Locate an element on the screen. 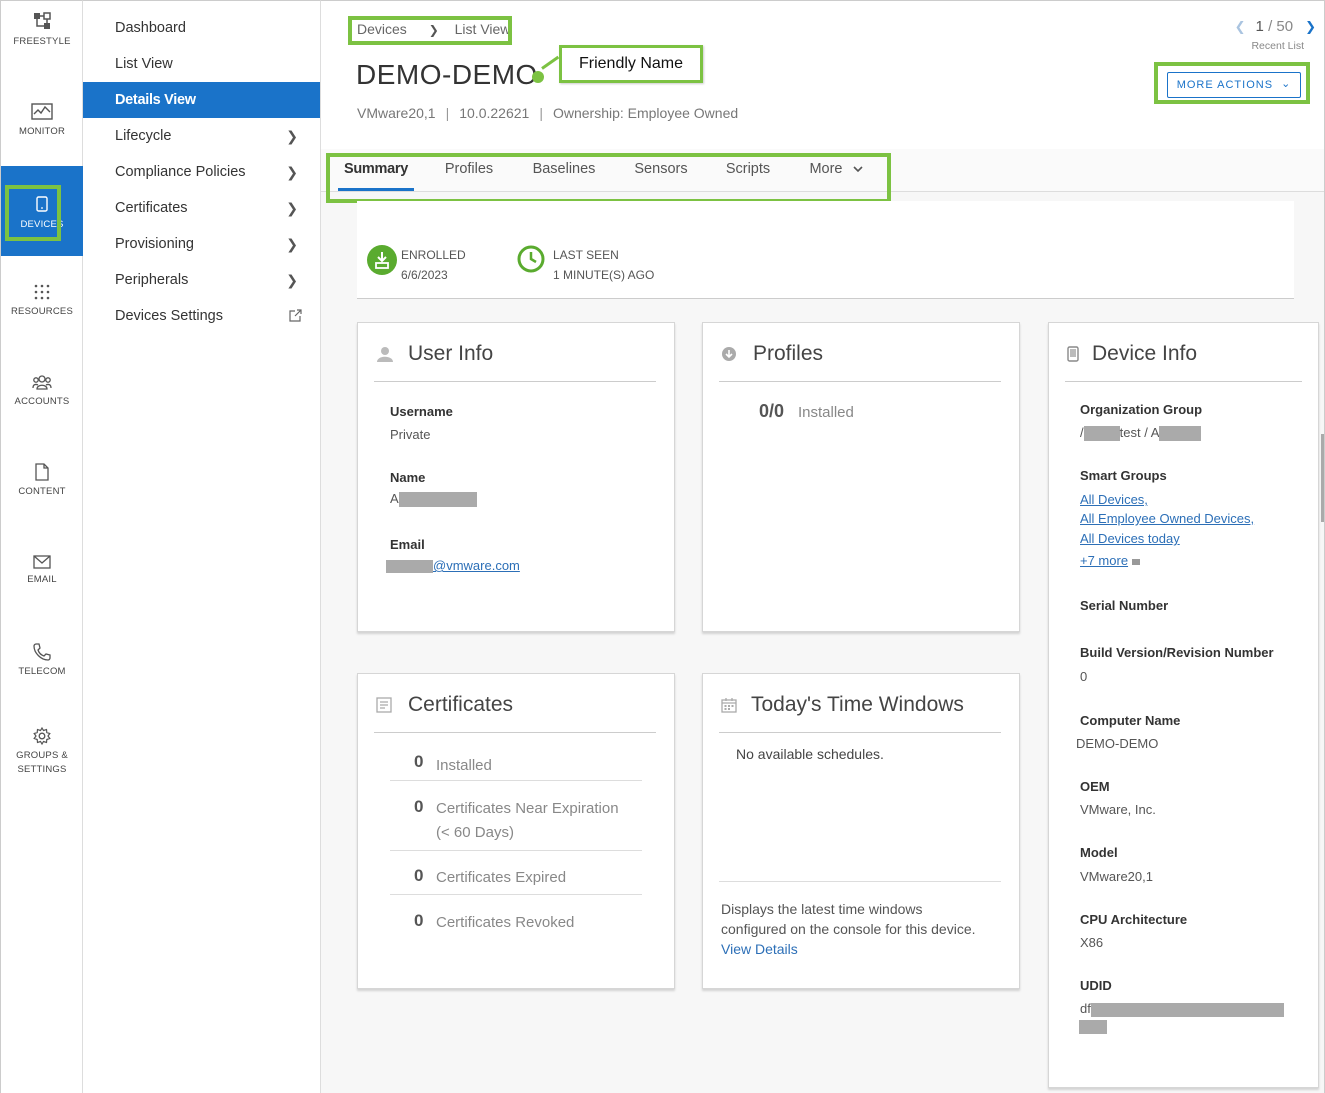 The image size is (1325, 1093). pager-current: 1 is located at coordinates (1259, 26).